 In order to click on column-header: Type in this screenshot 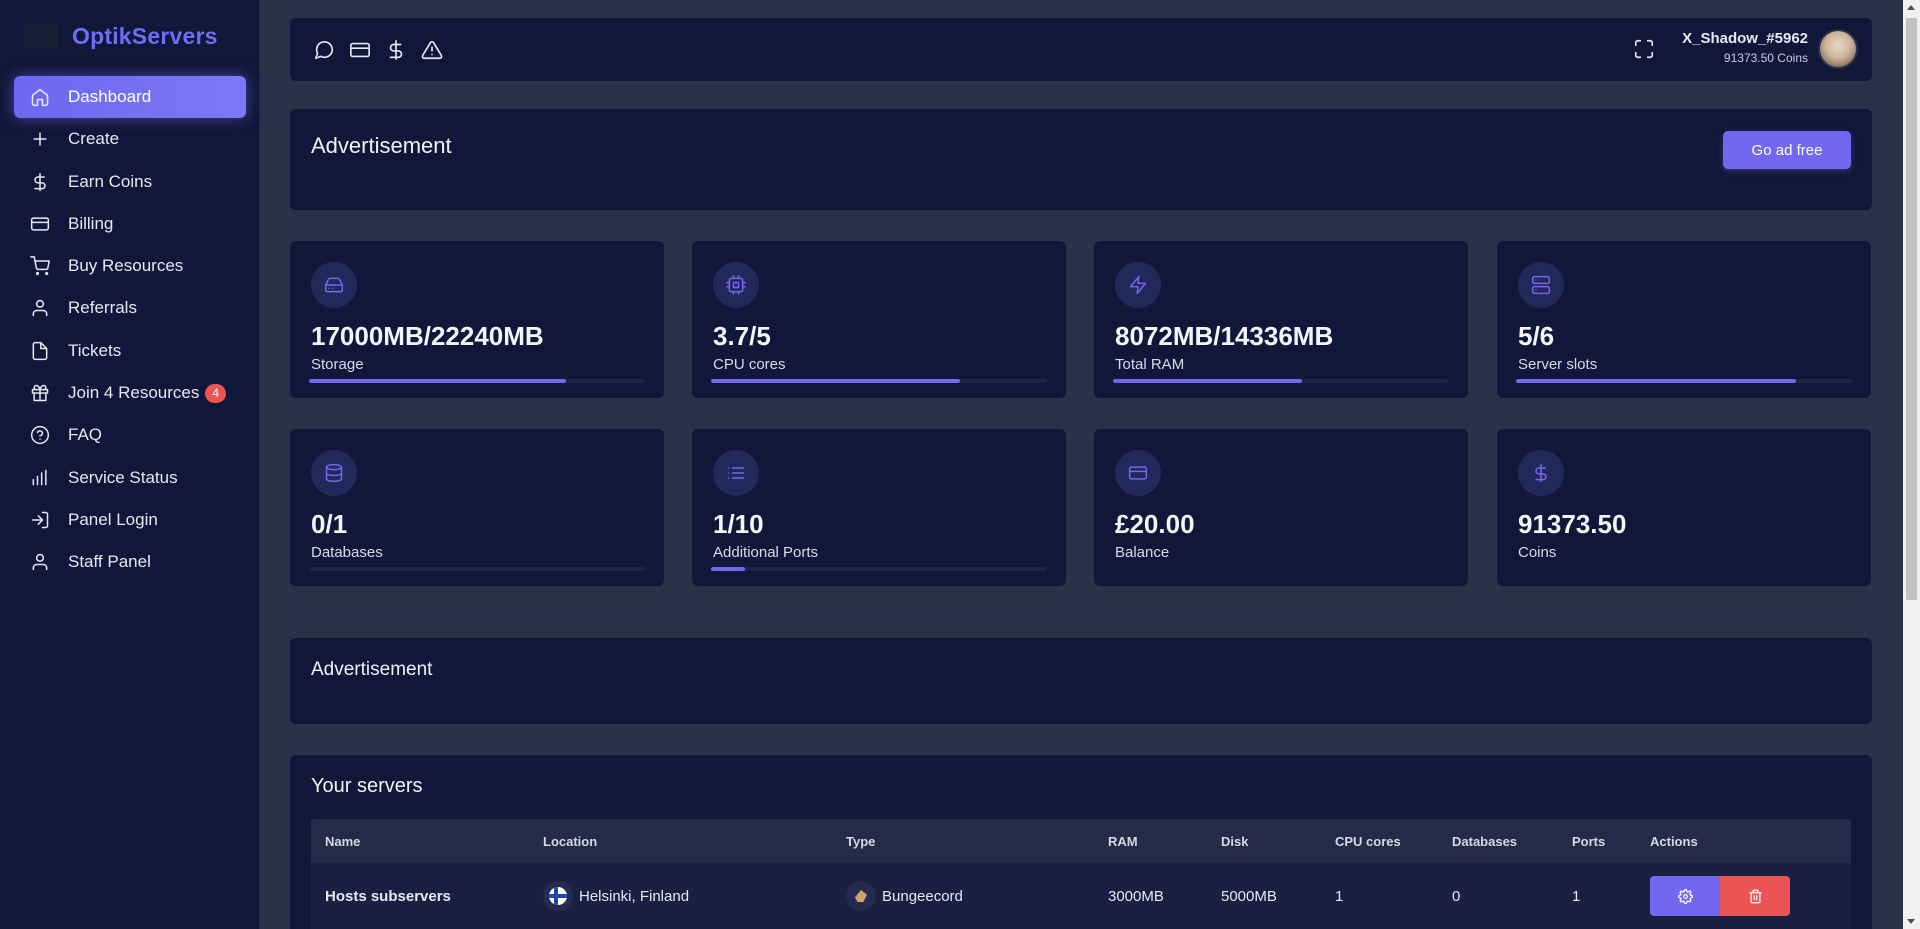, I will do `click(861, 841)`.